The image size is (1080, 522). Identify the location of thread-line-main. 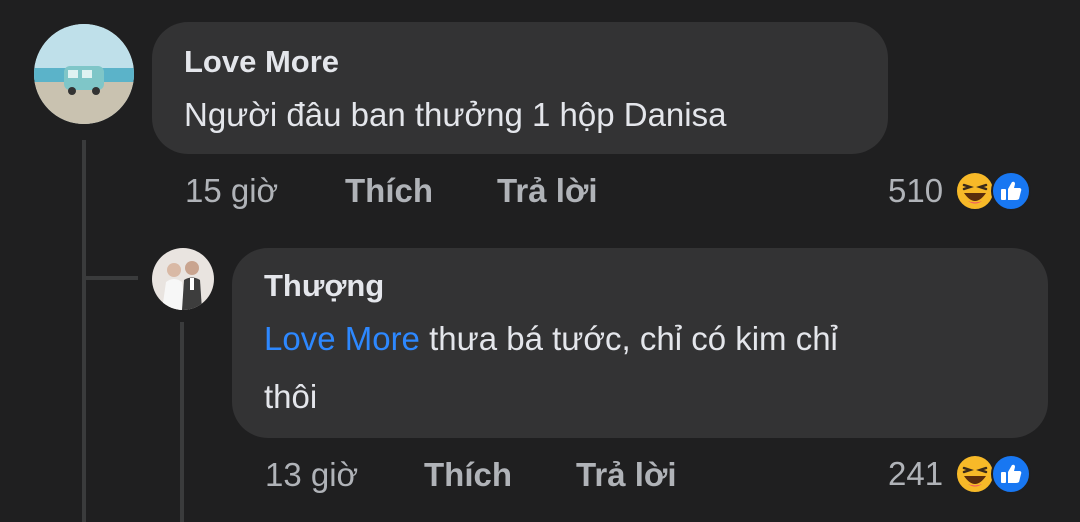
(84, 331).